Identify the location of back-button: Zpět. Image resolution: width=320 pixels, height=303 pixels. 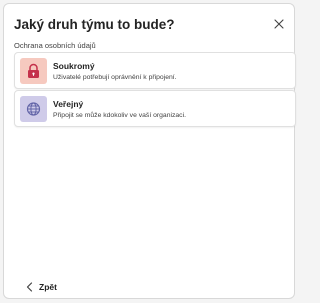
(41, 287).